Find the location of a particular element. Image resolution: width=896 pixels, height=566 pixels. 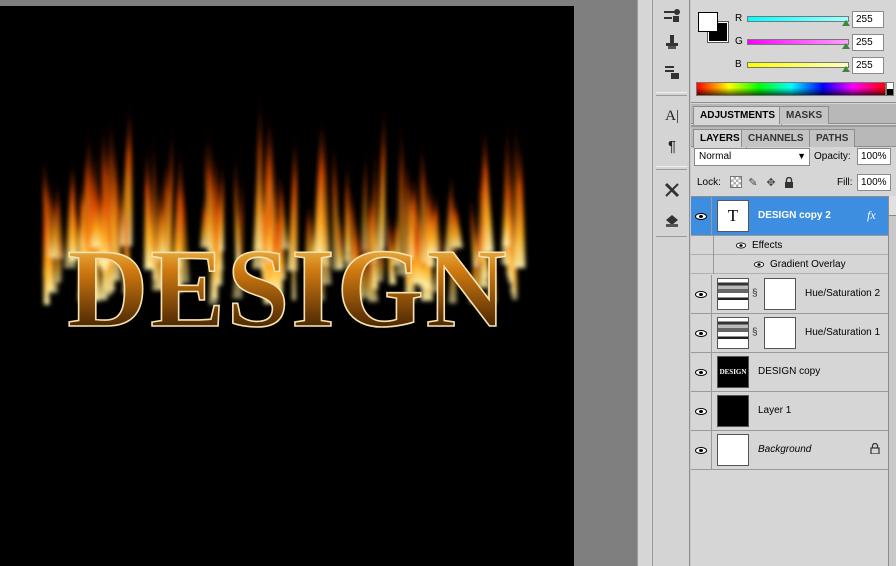

opacity-input: 100% is located at coordinates (874, 156).